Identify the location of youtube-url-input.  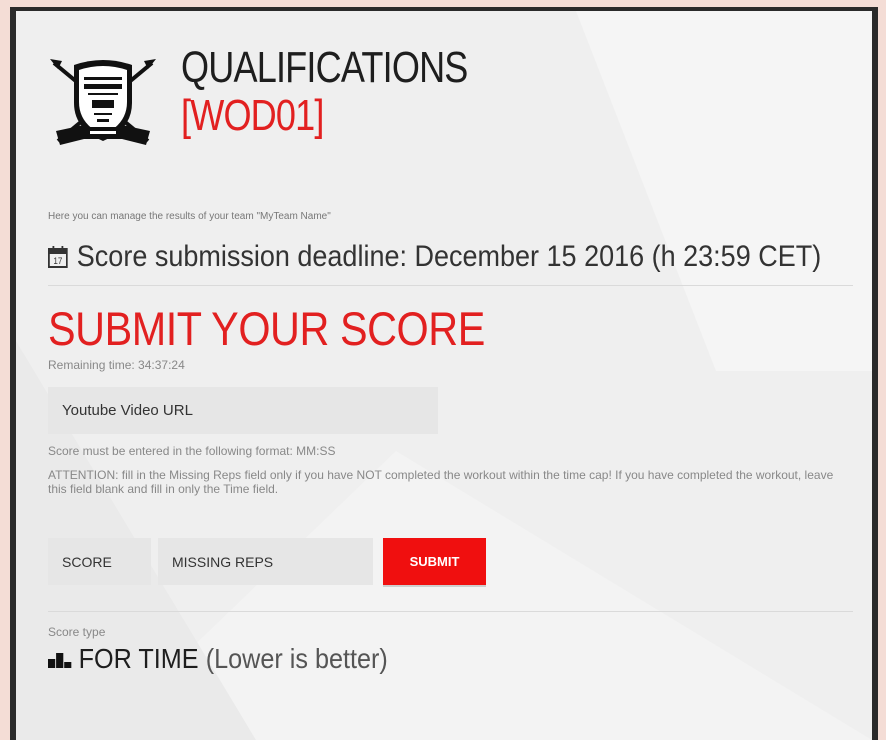
(243, 410).